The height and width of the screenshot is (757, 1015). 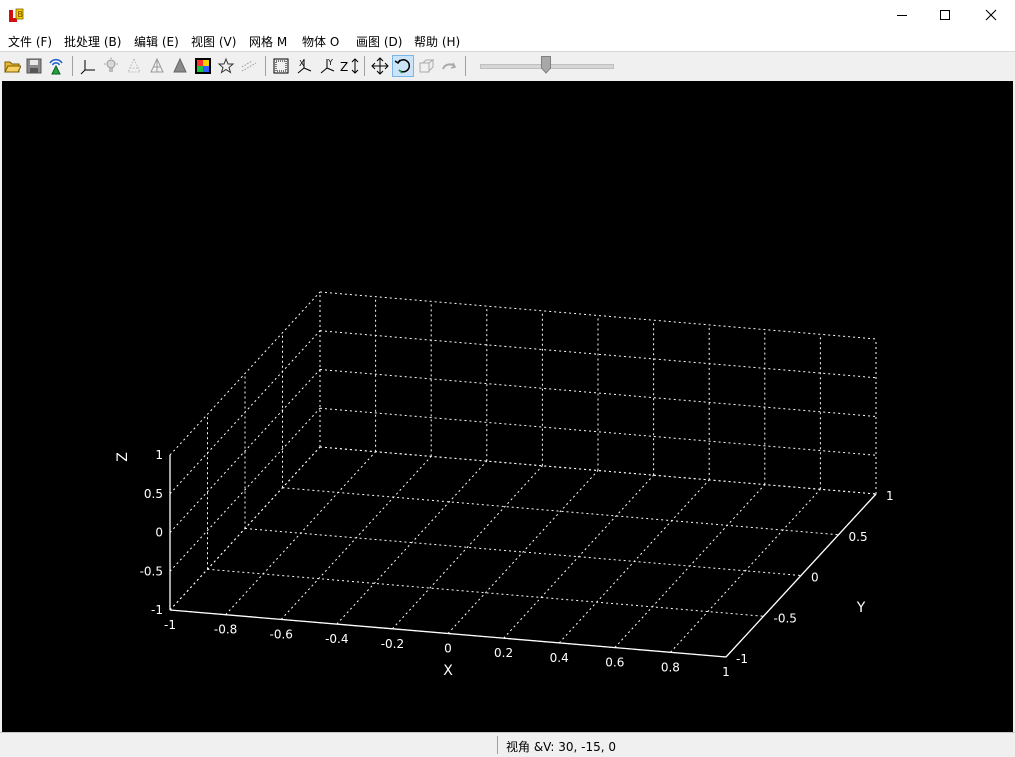 I want to click on axes-icon, so click(x=87, y=67).